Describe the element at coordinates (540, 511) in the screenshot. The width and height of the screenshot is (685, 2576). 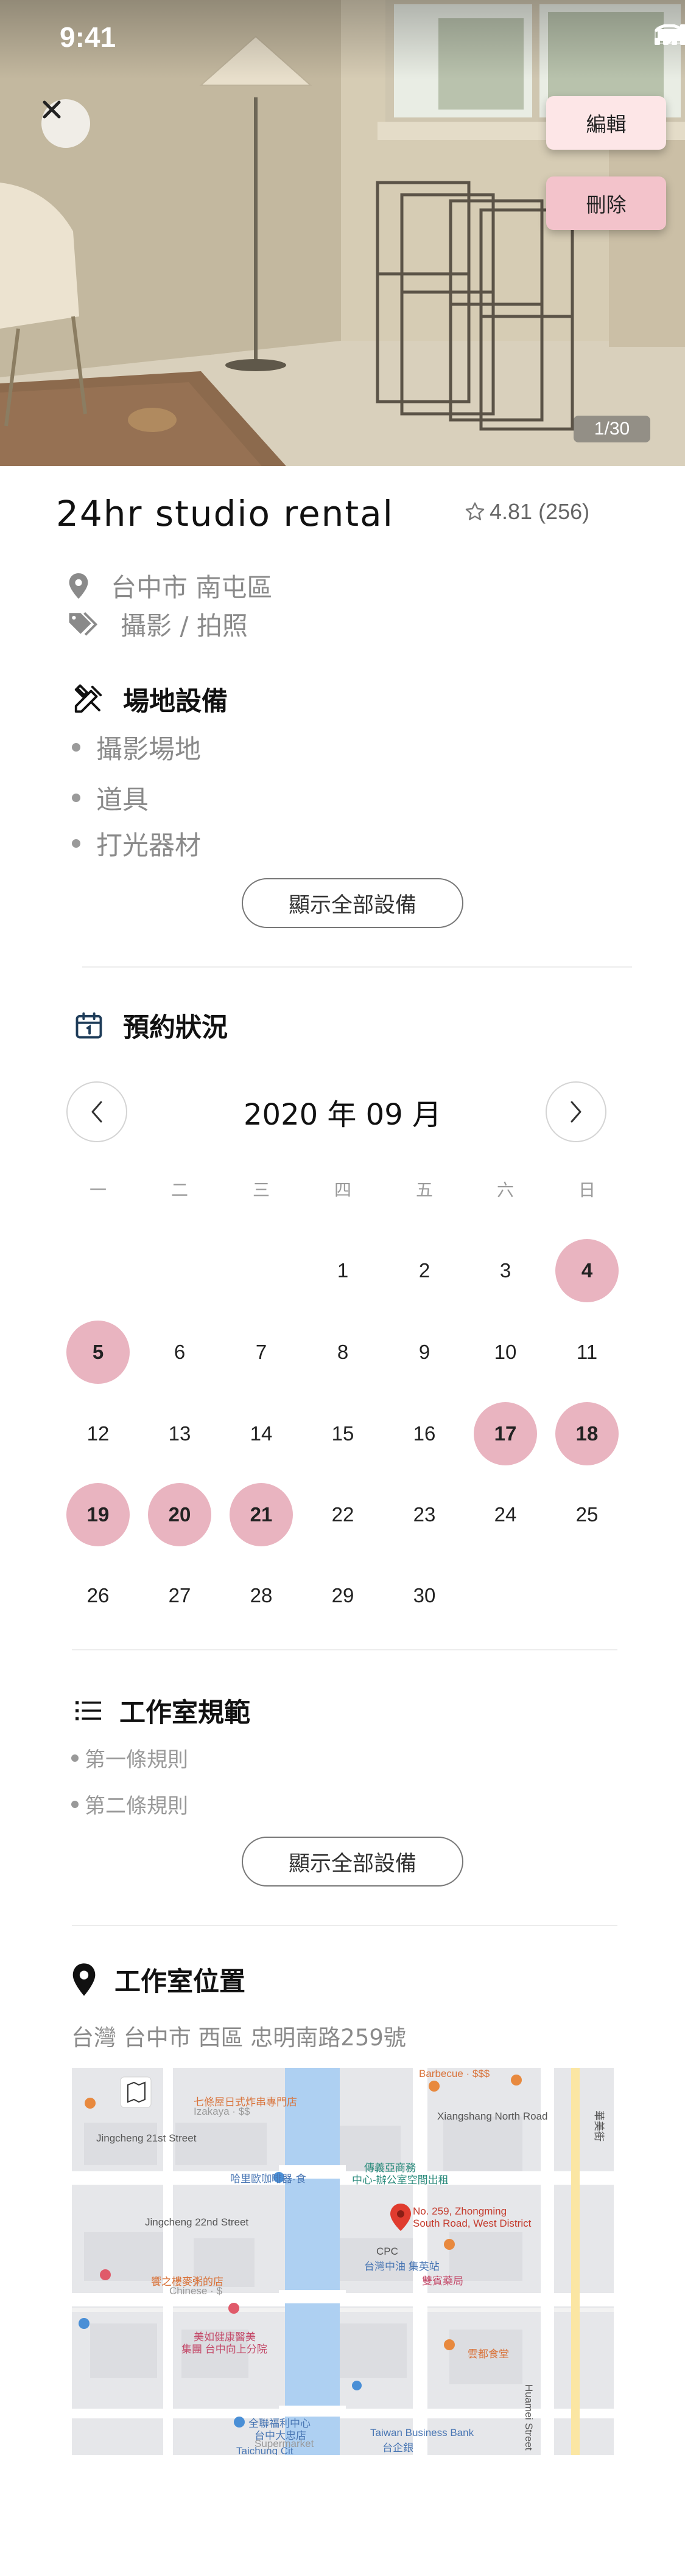
I see `rating-text: 4.81 (256)` at that location.